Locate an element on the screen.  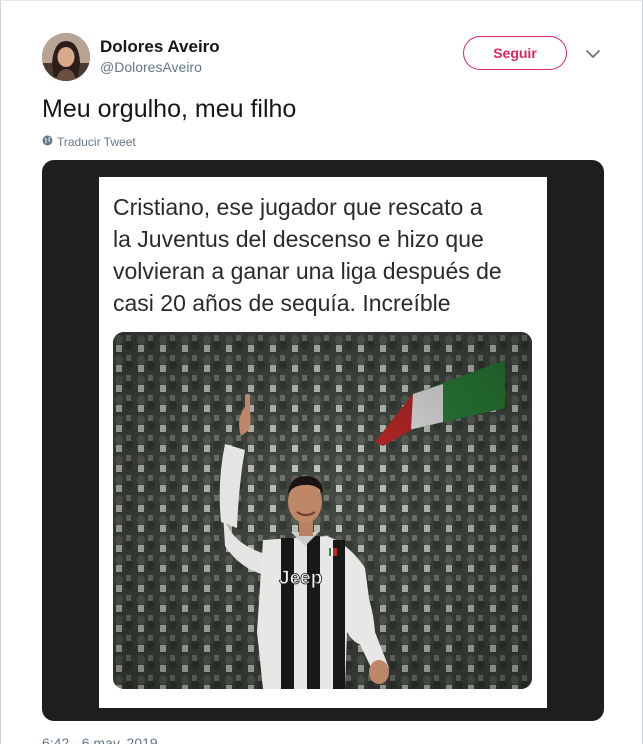
author-name: Dolores Aveiro is located at coordinates (160, 47).